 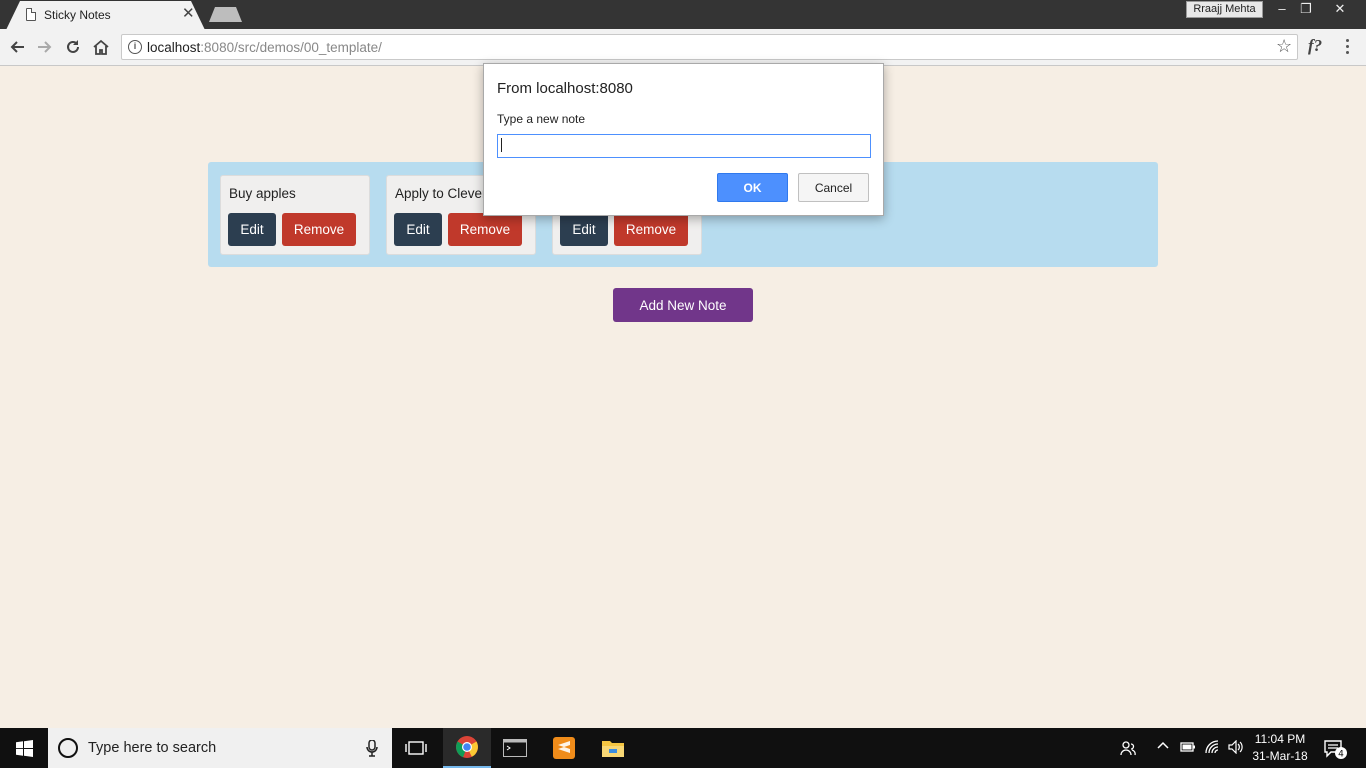 I want to click on clock-time: 11:04 PM, so click(x=1280, y=739).